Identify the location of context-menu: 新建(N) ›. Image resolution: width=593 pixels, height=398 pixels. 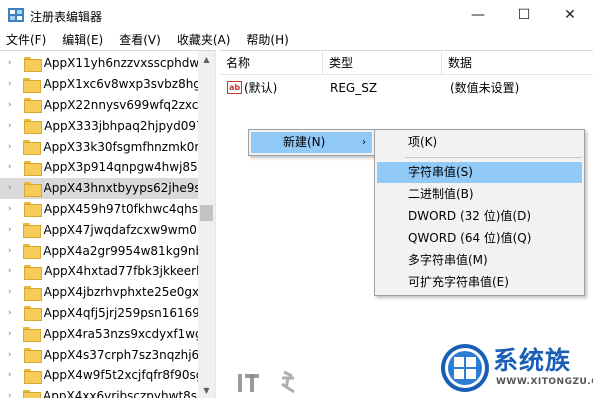
(311, 142).